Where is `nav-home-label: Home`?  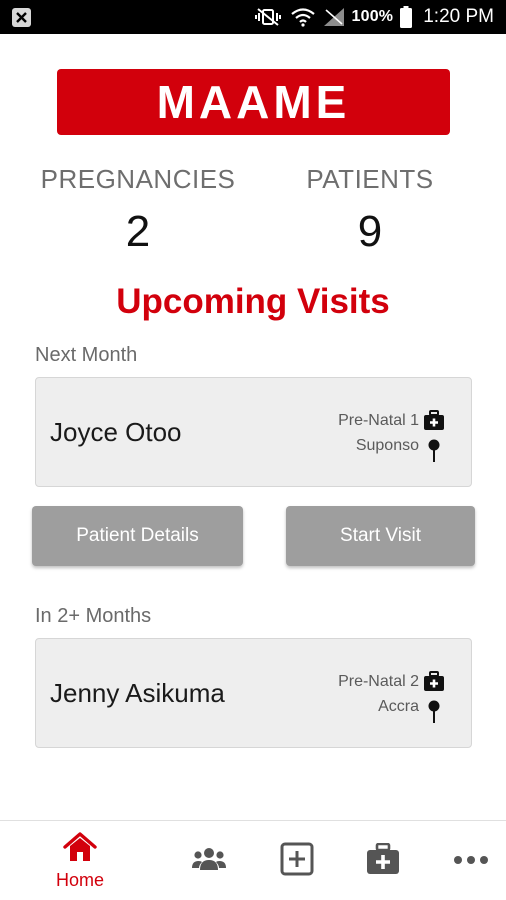
nav-home-label: Home is located at coordinates (79, 879).